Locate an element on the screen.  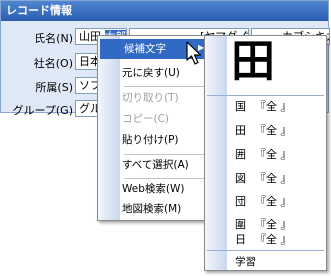
candidate-item: 日『全 』 is located at coordinates (263, 240).